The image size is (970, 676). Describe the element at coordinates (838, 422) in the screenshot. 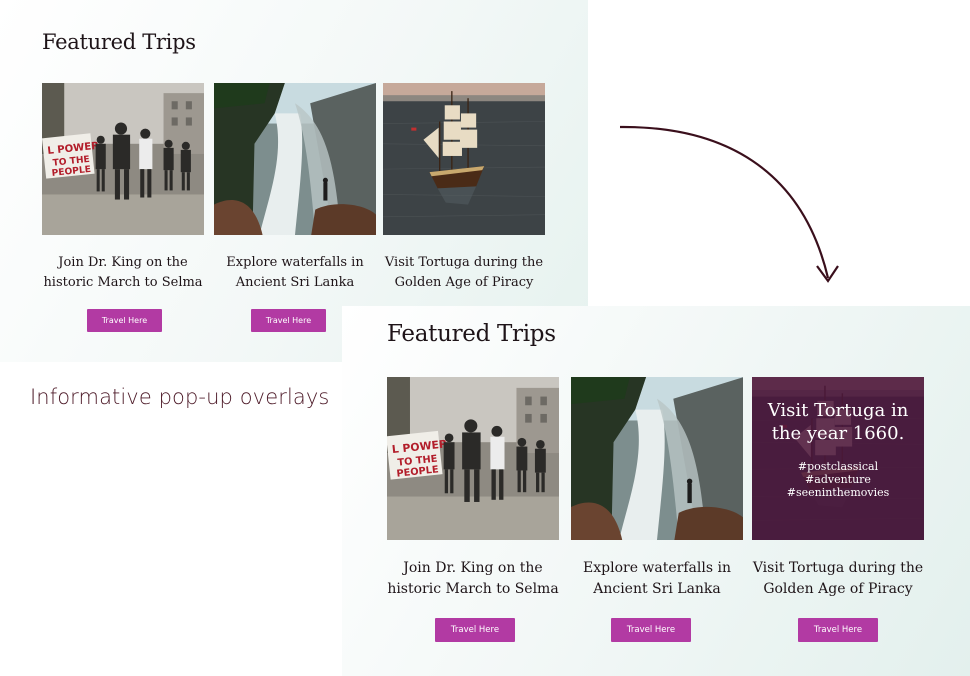

I see `overlay-headline: Visit Tortuga in the year 1660.` at that location.